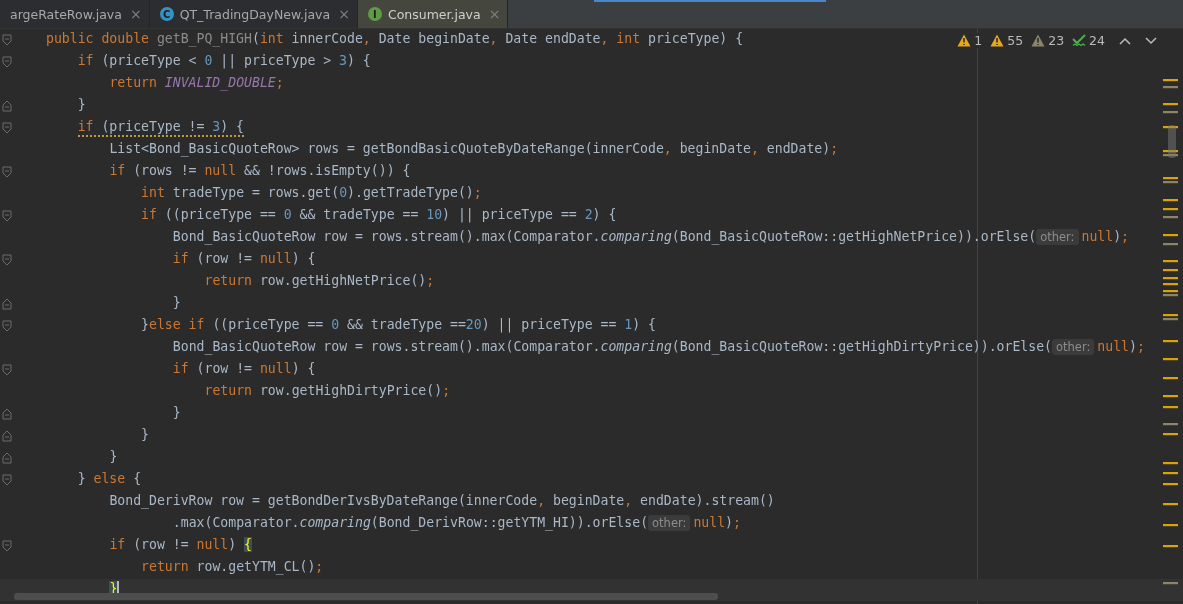 The height and width of the screenshot is (604, 1183). I want to click on code-line: return row.getHighDirtyPrice();, so click(327, 391).